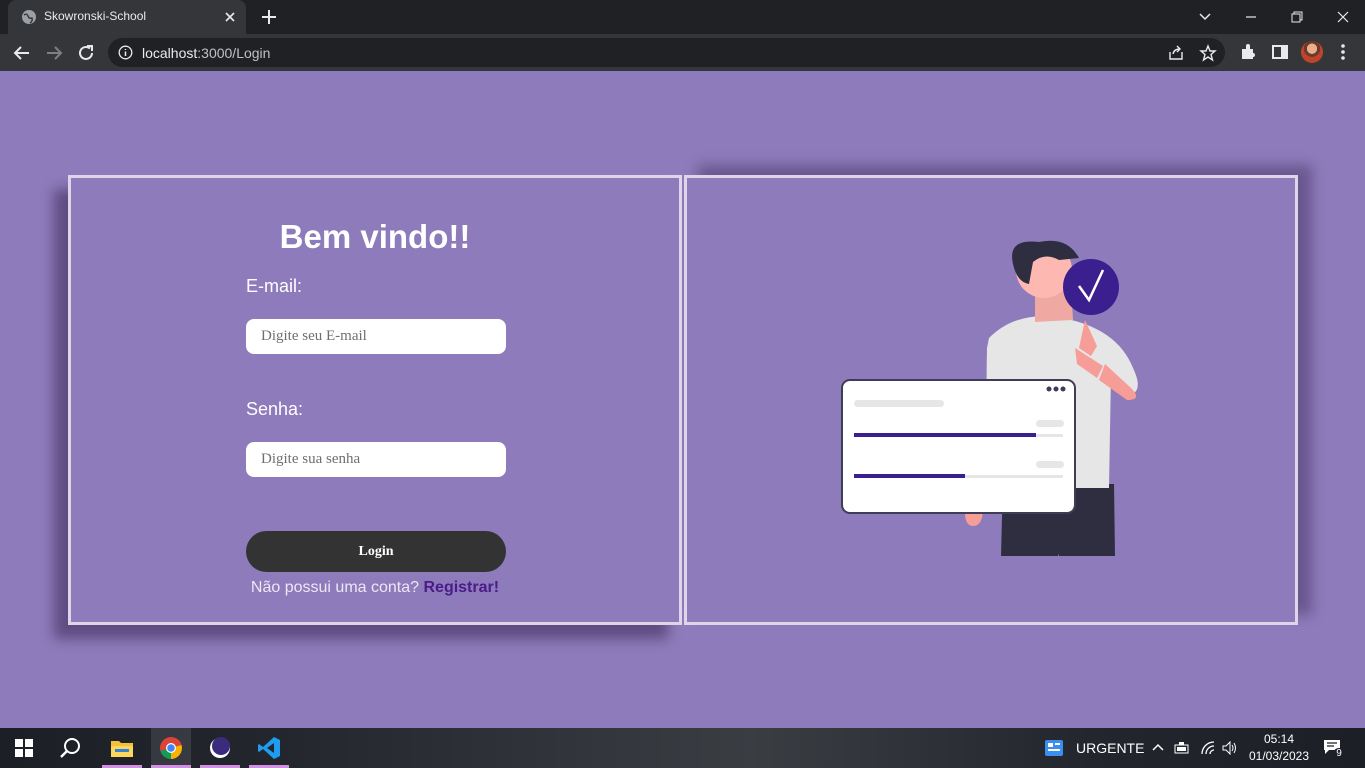 The height and width of the screenshot is (768, 1365). What do you see at coordinates (1279, 739) in the screenshot?
I see `clock-time: 05:14` at bounding box center [1279, 739].